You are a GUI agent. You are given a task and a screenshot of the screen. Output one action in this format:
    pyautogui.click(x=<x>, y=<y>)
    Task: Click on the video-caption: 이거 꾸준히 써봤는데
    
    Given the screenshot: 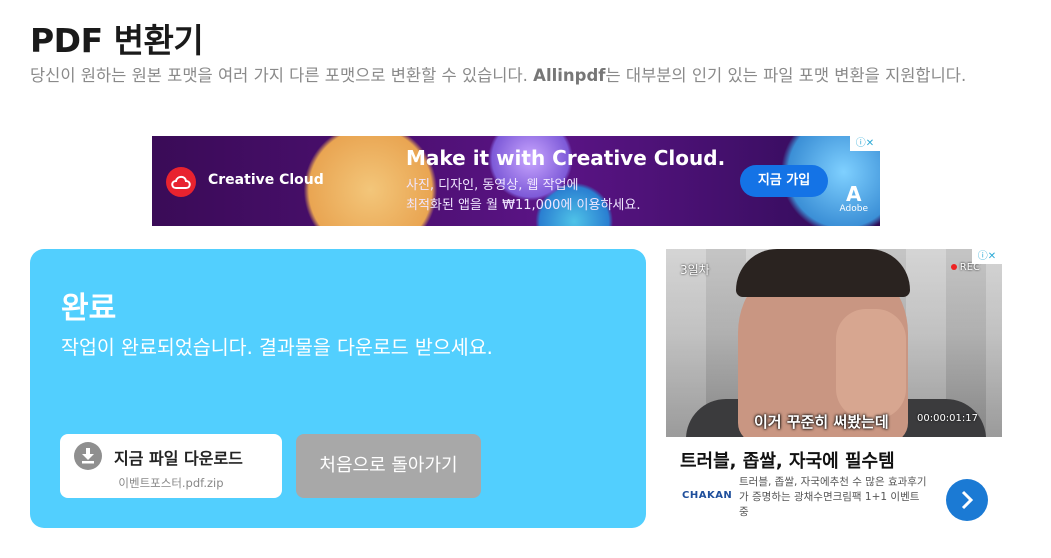 What is the action you would take?
    pyautogui.click(x=821, y=422)
    